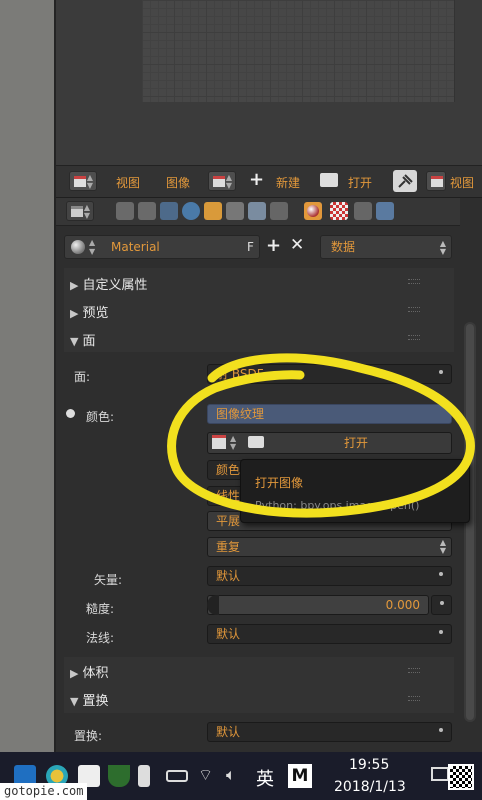 Image resolution: width=482 pixels, height=800 pixels. What do you see at coordinates (147, 211) in the screenshot?
I see `render-layers-icon` at bounding box center [147, 211].